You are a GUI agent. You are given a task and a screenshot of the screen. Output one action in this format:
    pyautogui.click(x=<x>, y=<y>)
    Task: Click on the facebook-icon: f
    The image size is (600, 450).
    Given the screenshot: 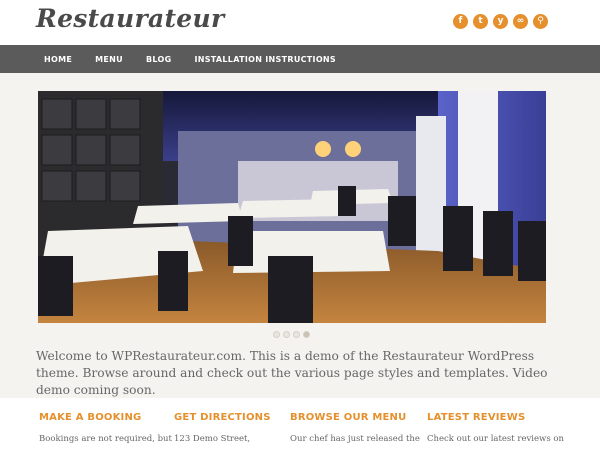 What is the action you would take?
    pyautogui.click(x=460, y=21)
    